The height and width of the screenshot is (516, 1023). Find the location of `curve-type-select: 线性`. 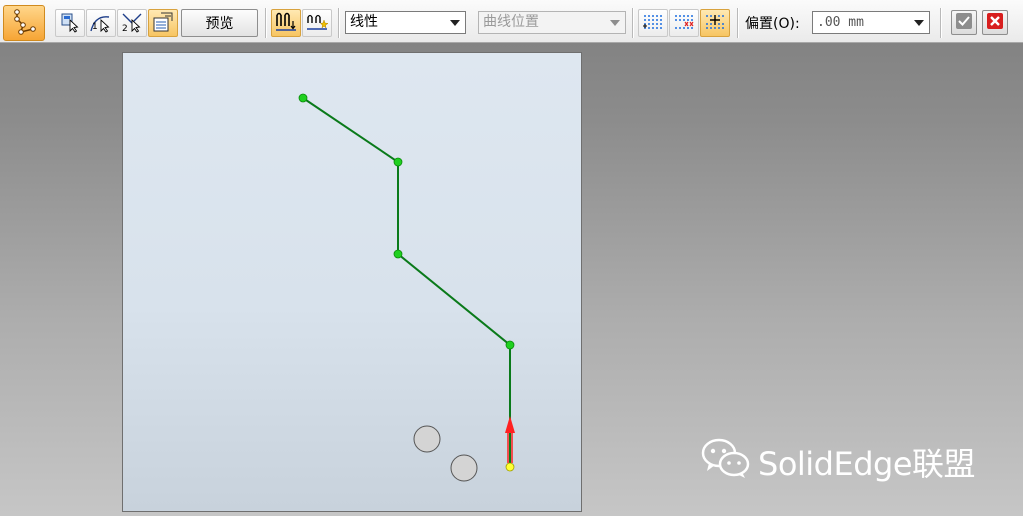

curve-type-select: 线性 is located at coordinates (405, 22).